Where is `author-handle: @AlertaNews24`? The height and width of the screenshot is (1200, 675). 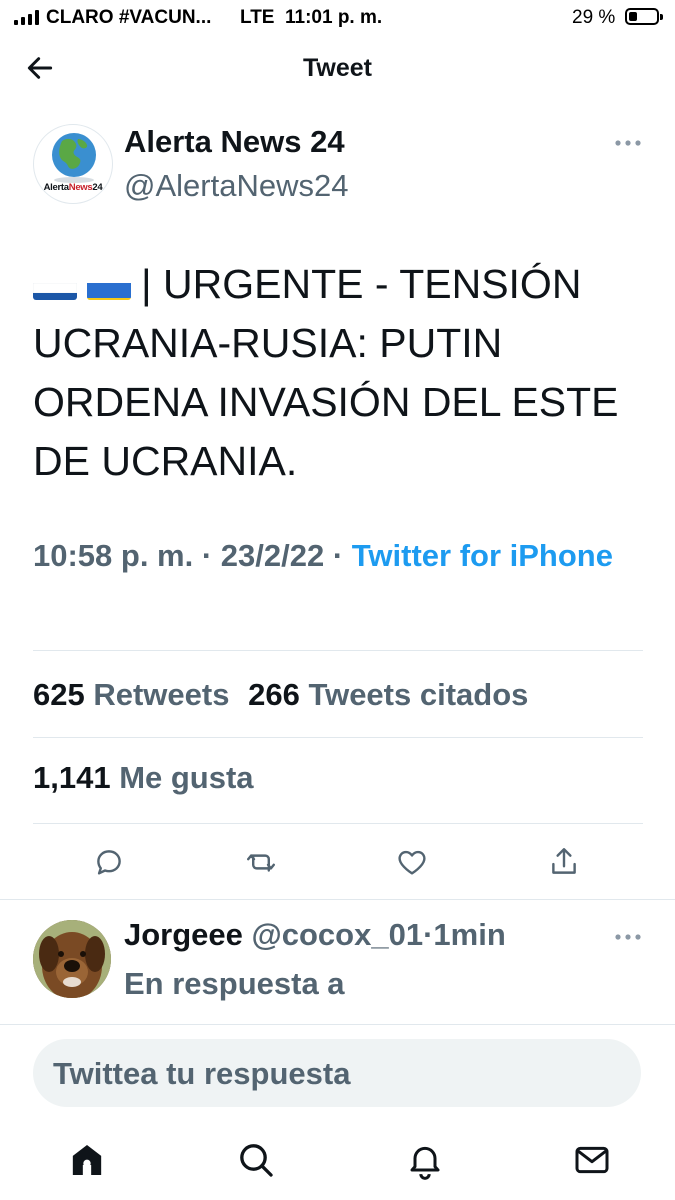
author-handle: @AlertaNews24 is located at coordinates (236, 186).